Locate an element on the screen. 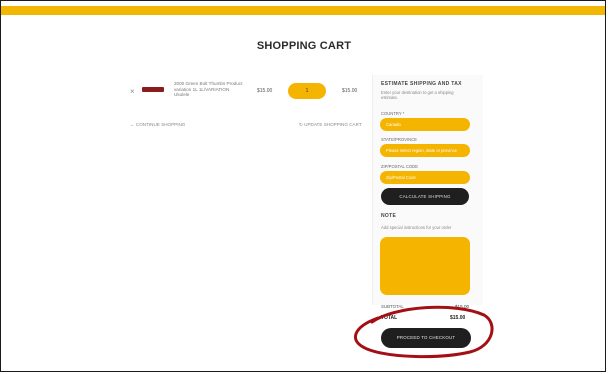 This screenshot has width=608, height=374. proceed-to-checkout-button: PROCEED TO CHECKOUT is located at coordinates (426, 338).